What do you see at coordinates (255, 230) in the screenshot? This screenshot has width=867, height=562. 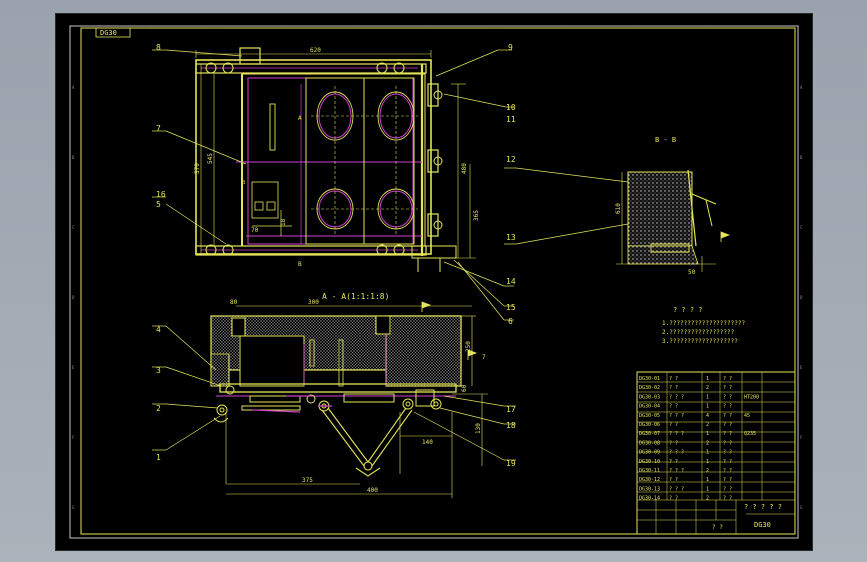 I see `dim-label: 70` at bounding box center [255, 230].